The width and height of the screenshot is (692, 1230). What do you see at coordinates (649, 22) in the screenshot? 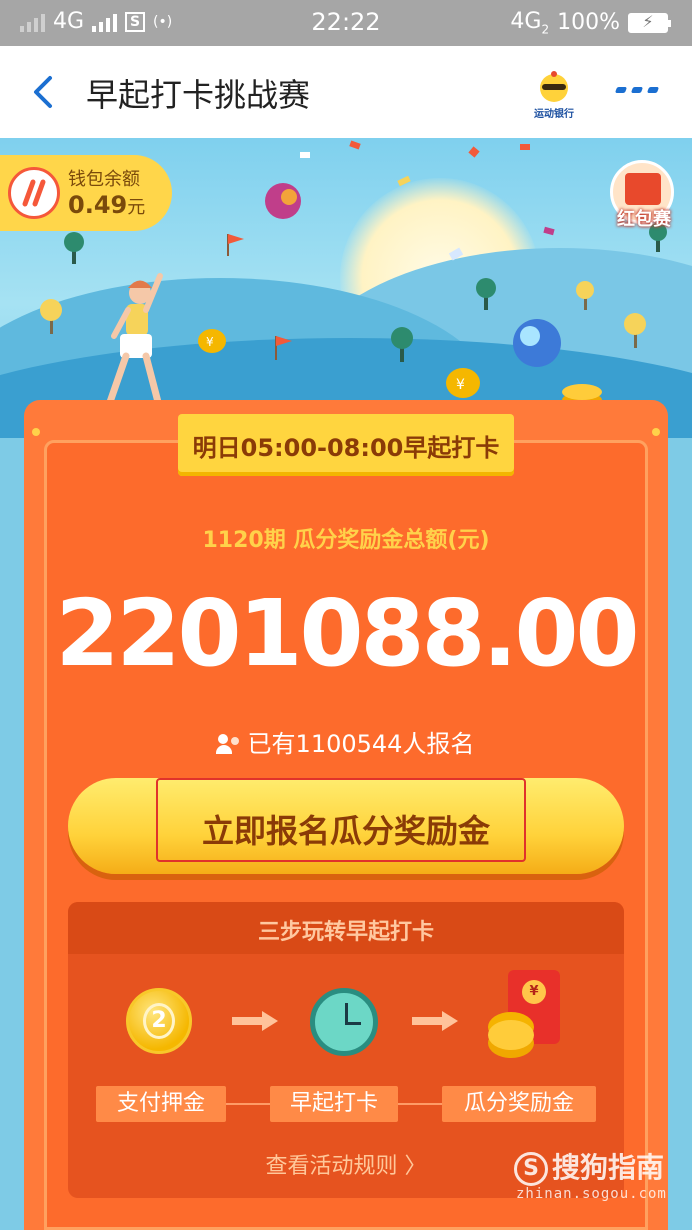
I see `battery-icon: ⚡` at bounding box center [649, 22].